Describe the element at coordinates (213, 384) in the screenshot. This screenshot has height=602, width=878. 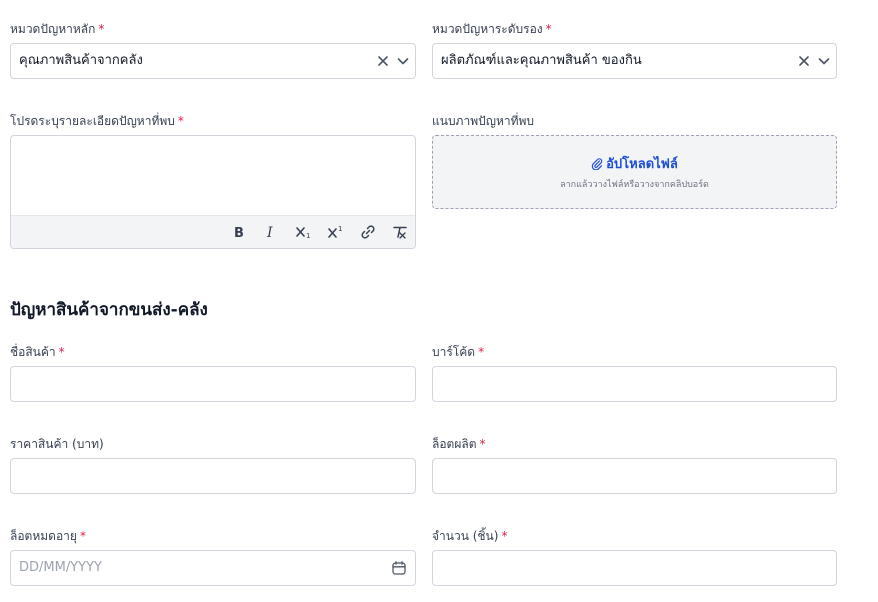
I see `product-name-input` at that location.